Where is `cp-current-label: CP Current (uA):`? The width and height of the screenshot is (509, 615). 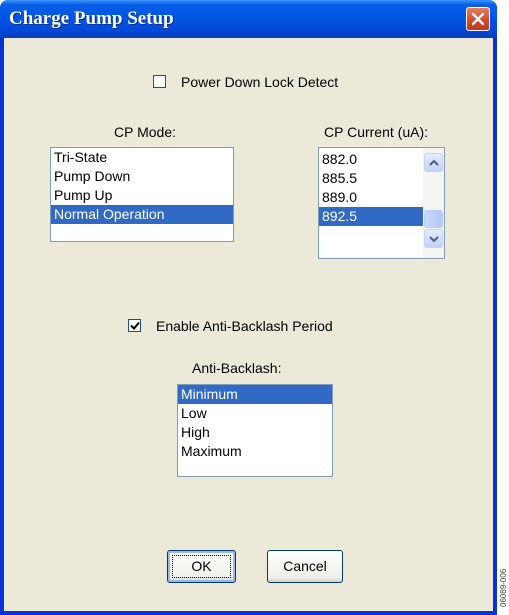
cp-current-label: CP Current (uA): is located at coordinates (376, 132).